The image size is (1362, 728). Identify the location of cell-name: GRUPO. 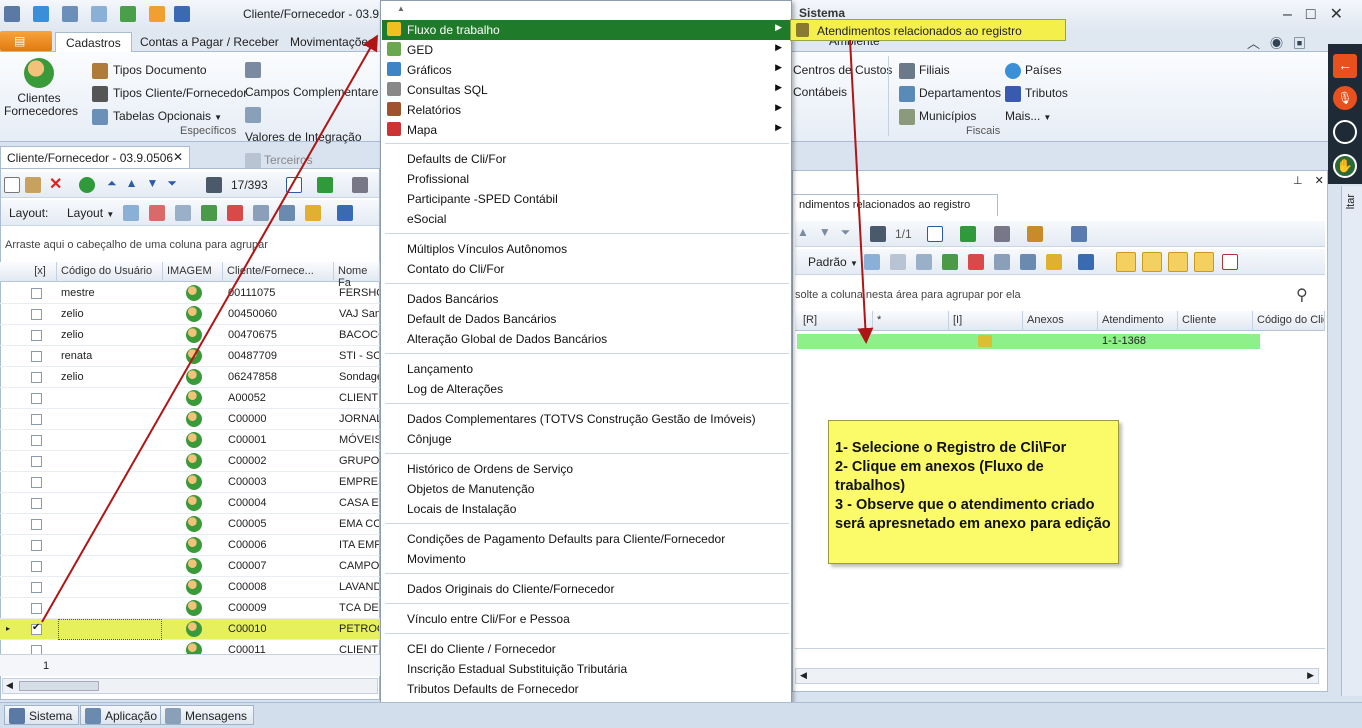
(357, 461).